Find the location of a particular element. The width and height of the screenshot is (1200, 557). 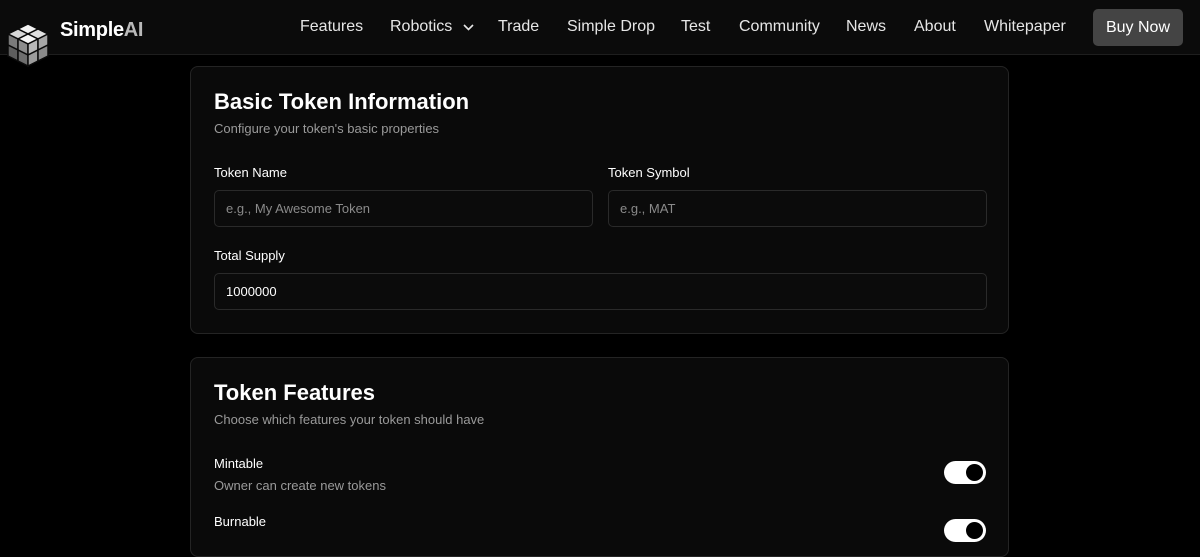

nav-news: News is located at coordinates (866, 27).